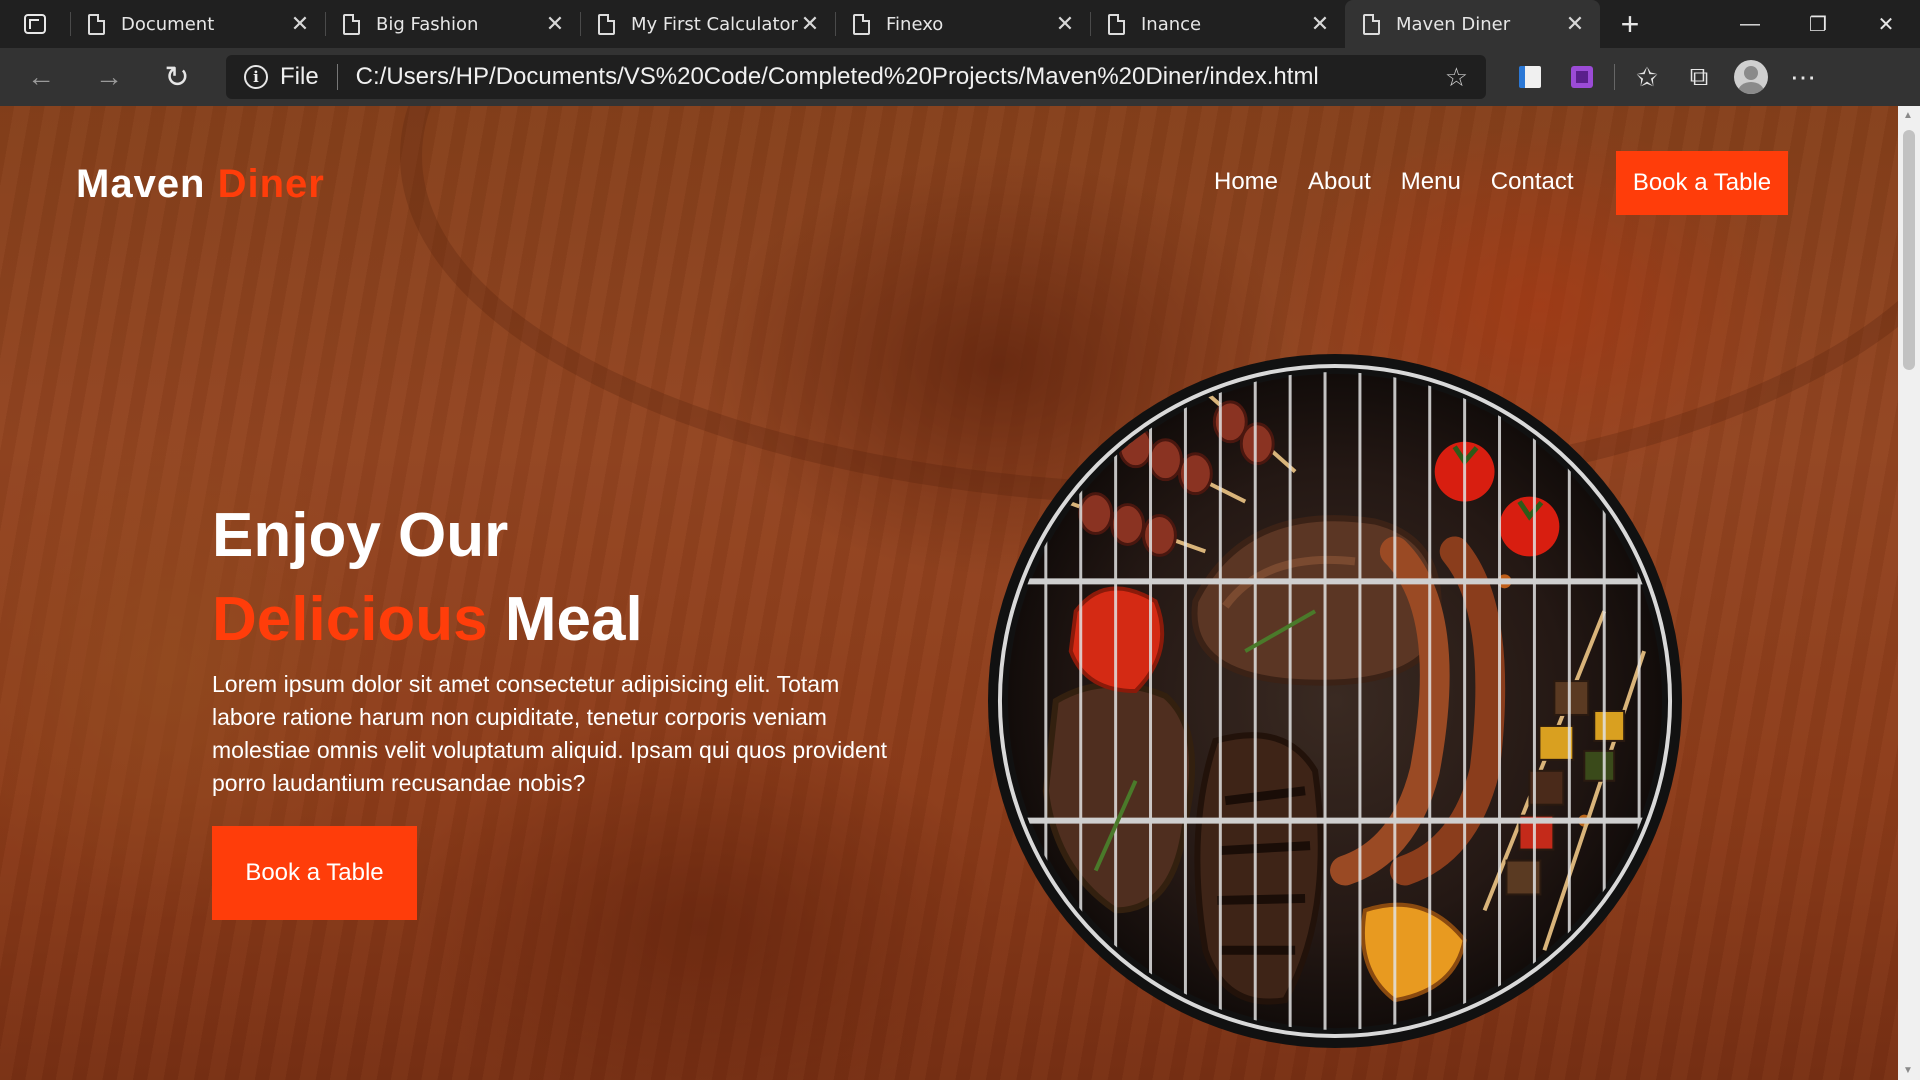 This screenshot has width=1920, height=1080. Describe the element at coordinates (1803, 77) in the screenshot. I see `more-options-icon: ⋯` at that location.